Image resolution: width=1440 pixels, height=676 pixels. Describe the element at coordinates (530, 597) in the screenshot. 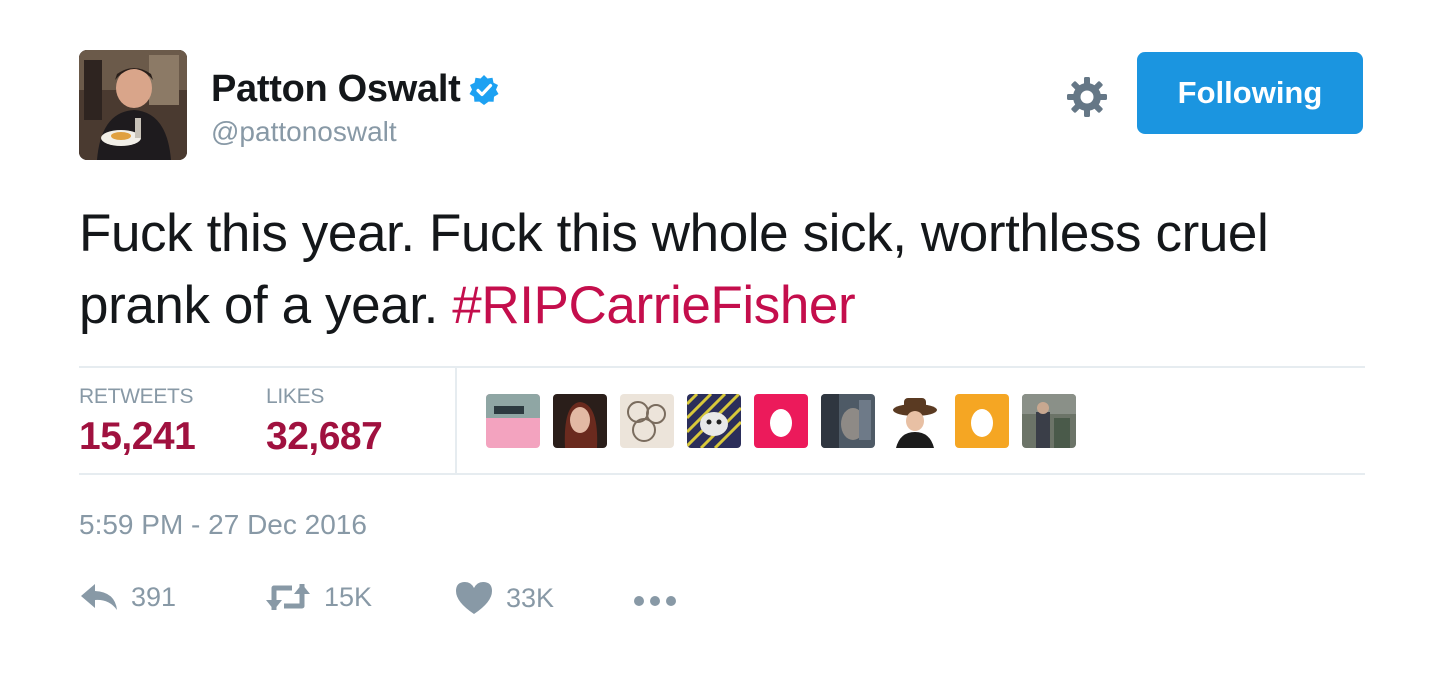

I see `like-count: 33K` at that location.